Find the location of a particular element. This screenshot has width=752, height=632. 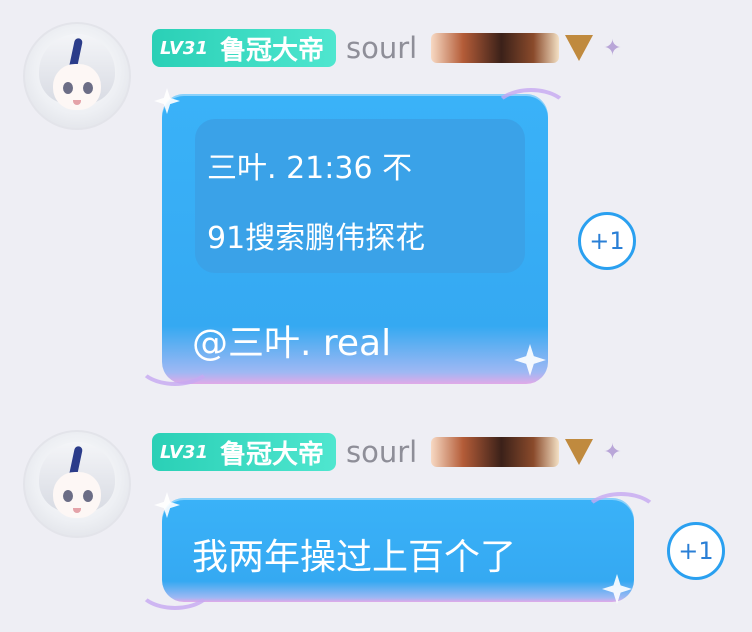

message-text: 我两年操过上百个了 is located at coordinates (354, 557).